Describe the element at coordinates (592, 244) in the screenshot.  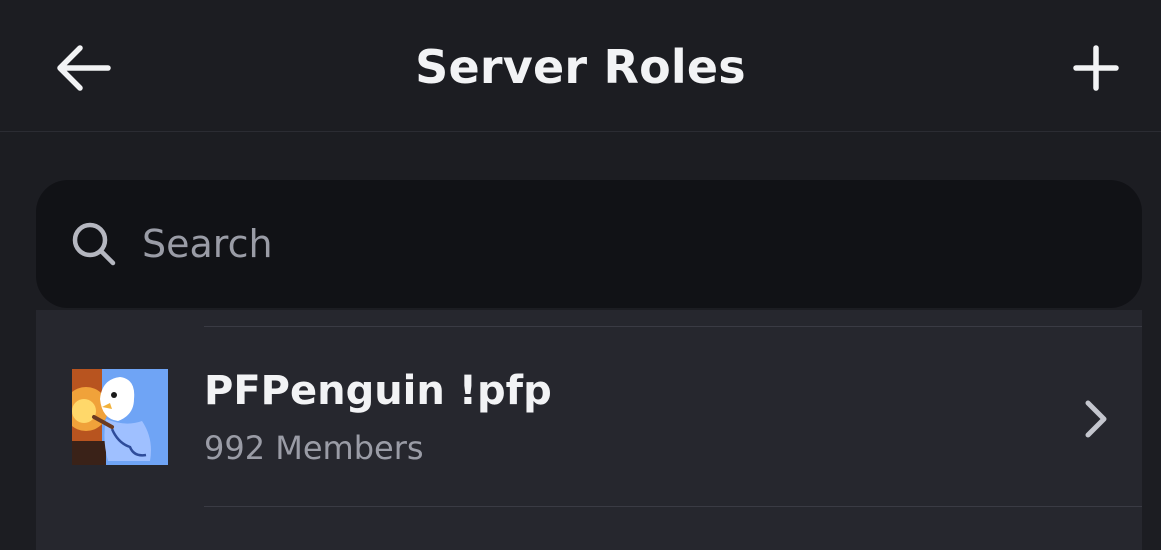
I see `search-input` at that location.